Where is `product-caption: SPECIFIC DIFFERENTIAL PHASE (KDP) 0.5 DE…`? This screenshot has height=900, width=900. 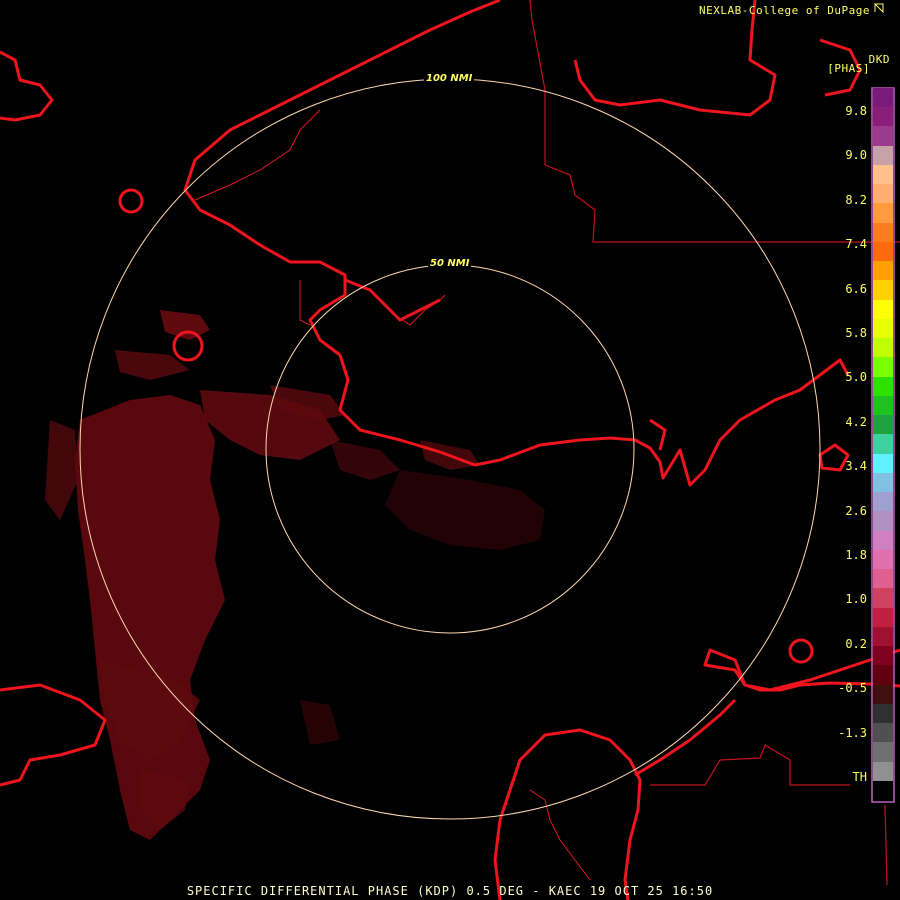 product-caption: SPECIFIC DIFFERENTIAL PHASE (KDP) 0.5 DE… is located at coordinates (450, 891).